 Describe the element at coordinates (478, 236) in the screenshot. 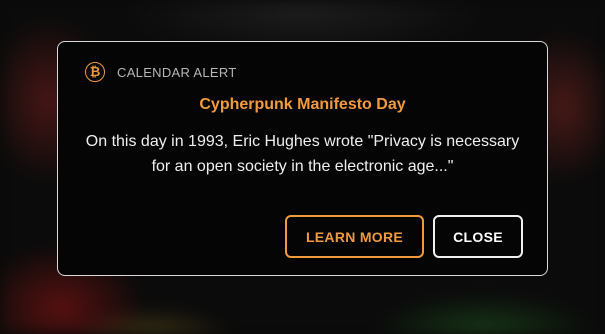

I see `close-button: CLOSE` at that location.